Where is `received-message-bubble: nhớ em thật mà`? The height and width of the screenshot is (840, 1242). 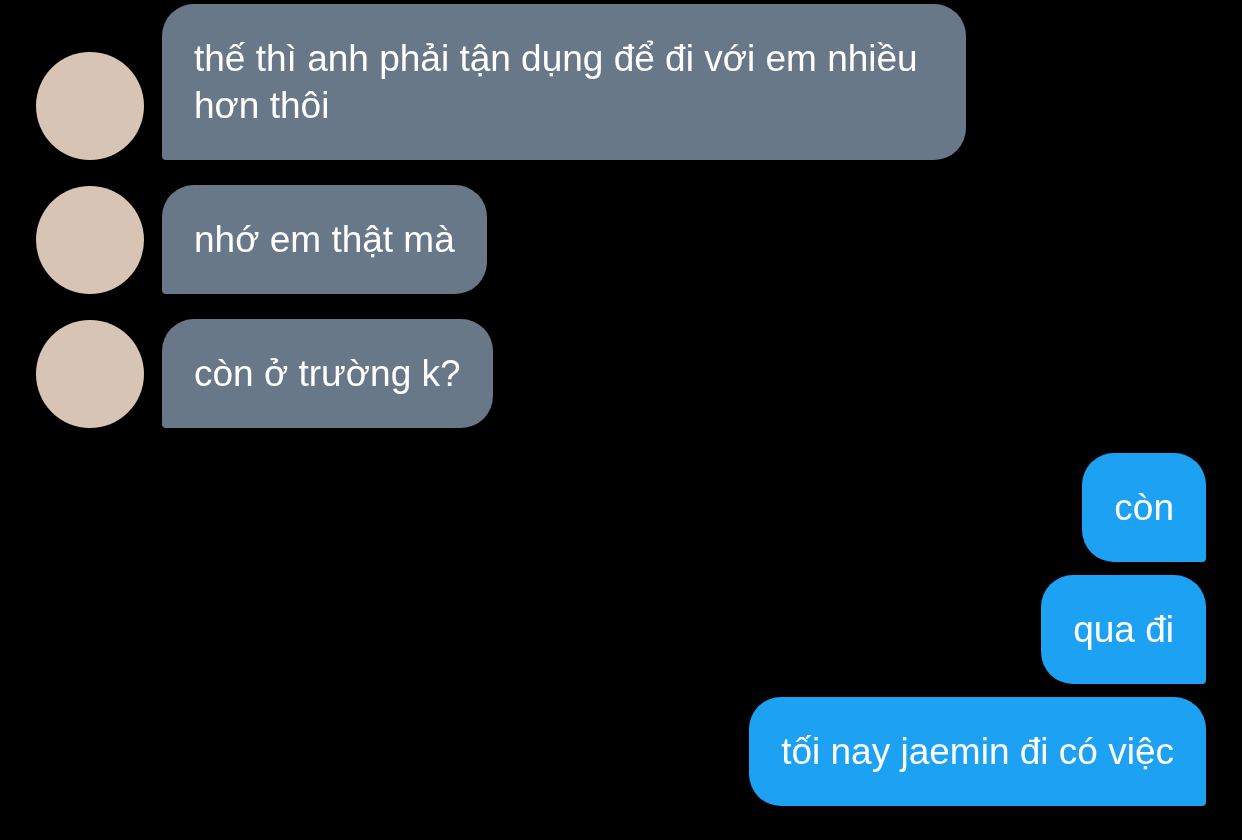 received-message-bubble: nhớ em thật mà is located at coordinates (324, 239).